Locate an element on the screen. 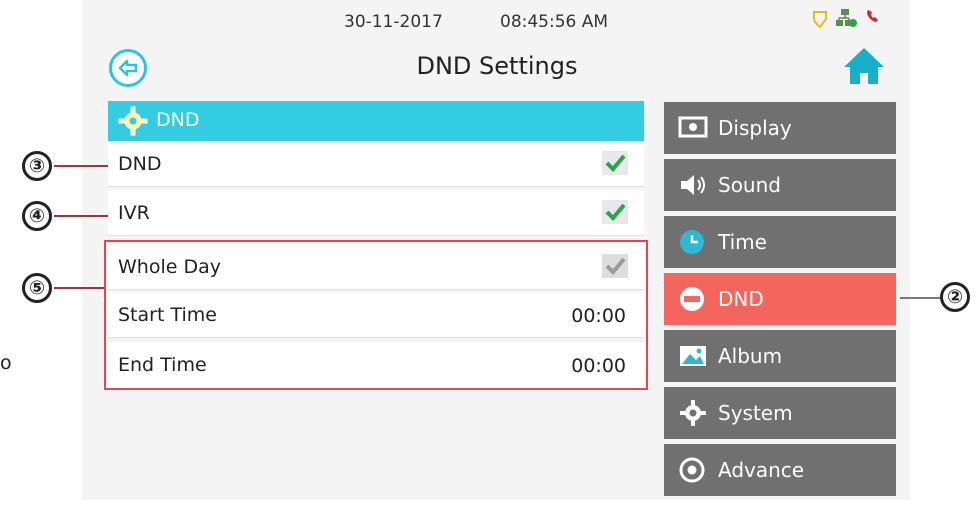  ivr-checkbox is located at coordinates (615, 212).